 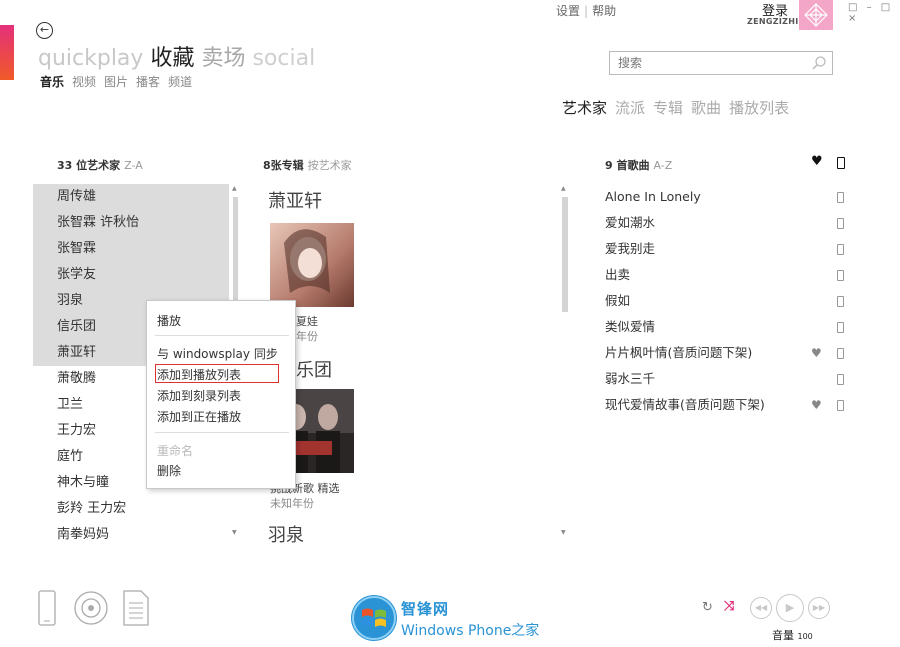 What do you see at coordinates (116, 82) in the screenshot?
I see `subnav-pictures: 图片` at bounding box center [116, 82].